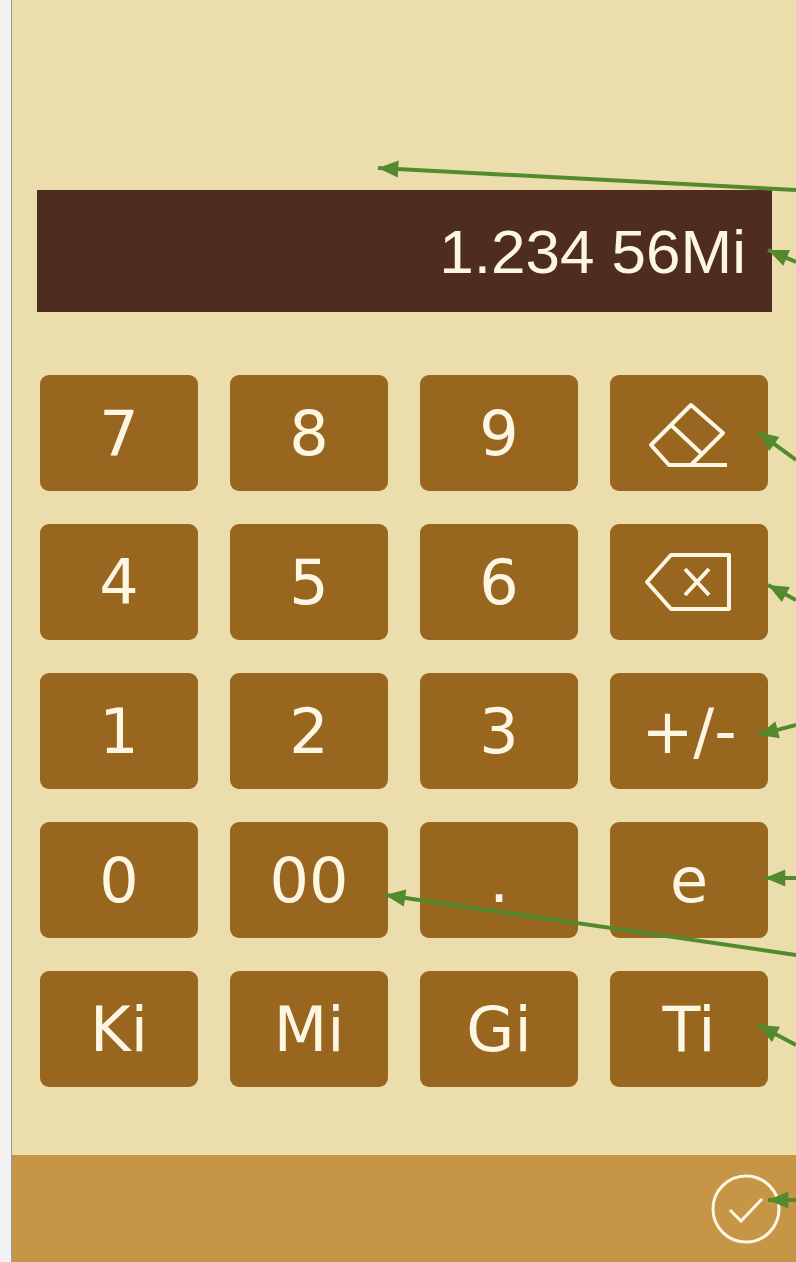  I want to click on key-button: 3, so click(499, 731).